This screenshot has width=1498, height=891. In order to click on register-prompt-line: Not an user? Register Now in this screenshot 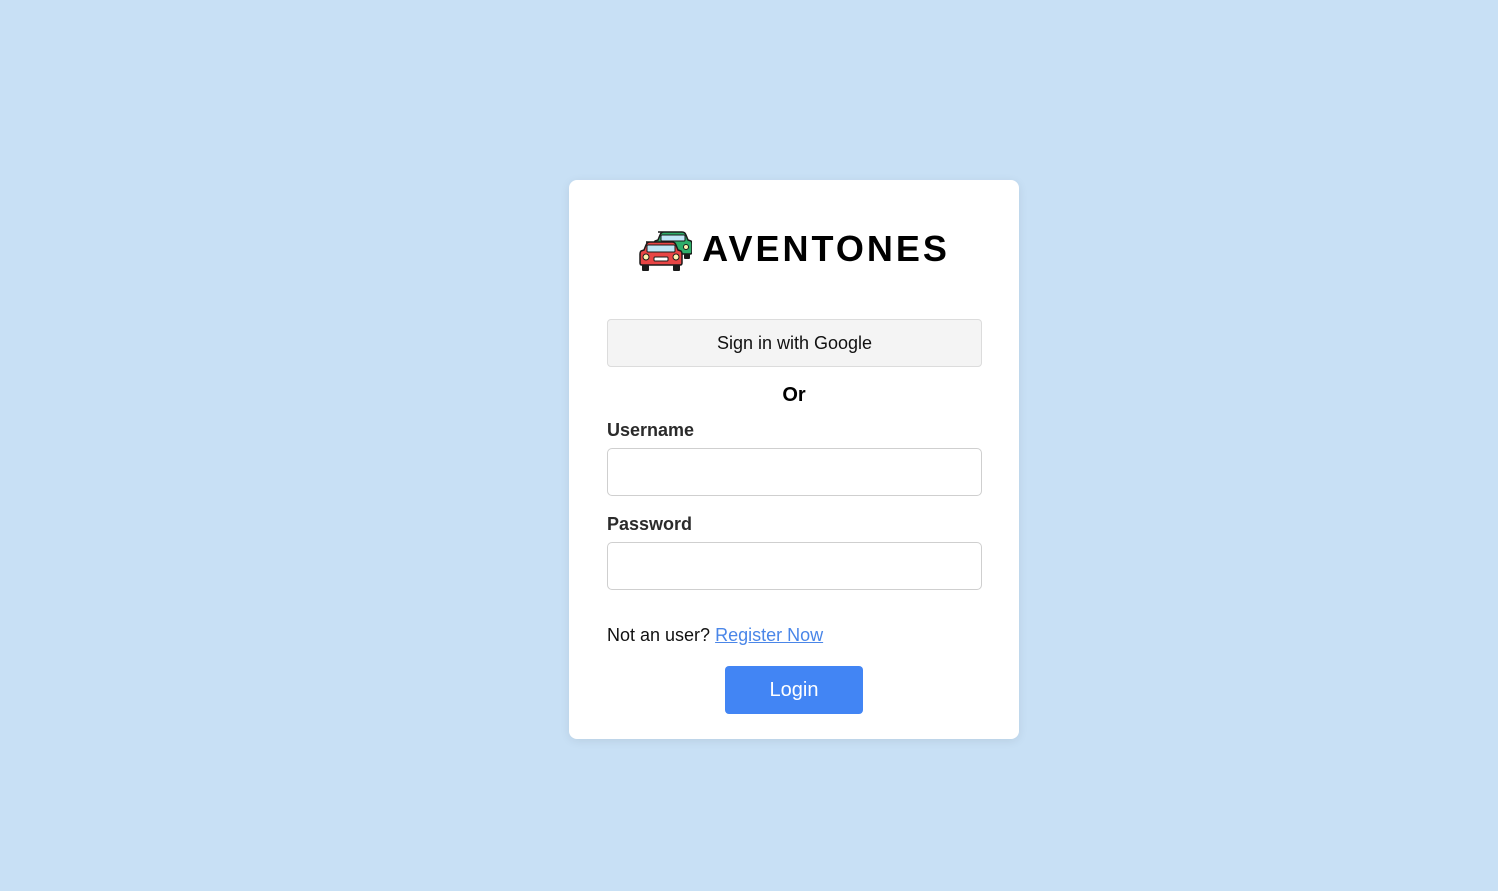, I will do `click(715, 635)`.